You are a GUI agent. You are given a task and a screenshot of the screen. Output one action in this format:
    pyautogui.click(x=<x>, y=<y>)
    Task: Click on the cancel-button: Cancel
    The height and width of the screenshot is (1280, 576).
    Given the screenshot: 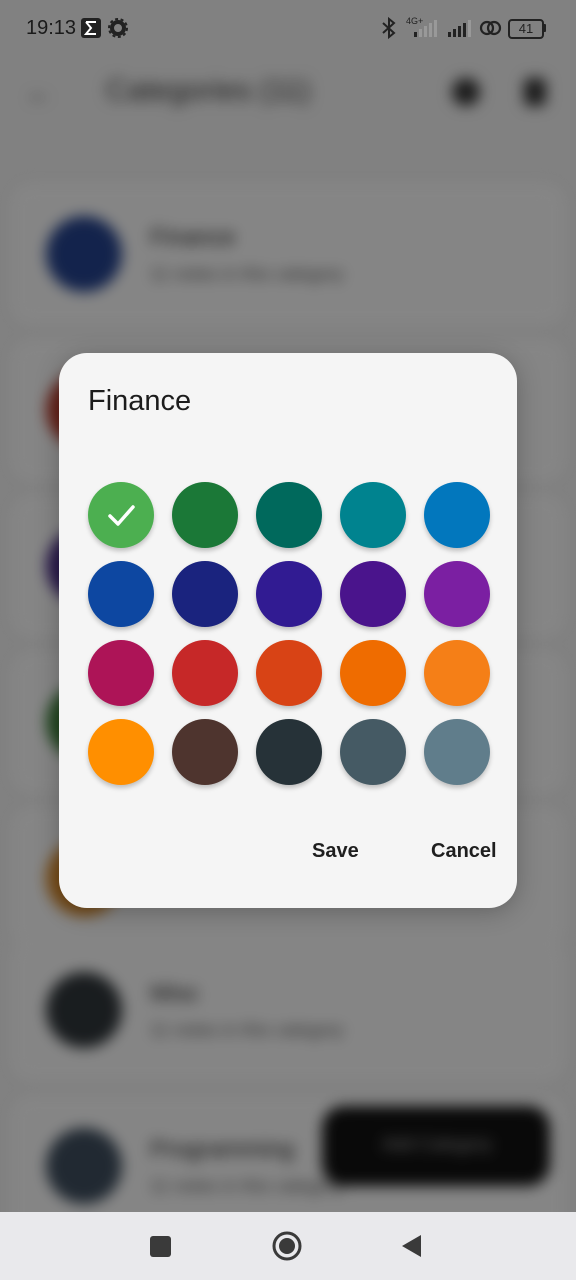 What is the action you would take?
    pyautogui.click(x=464, y=851)
    